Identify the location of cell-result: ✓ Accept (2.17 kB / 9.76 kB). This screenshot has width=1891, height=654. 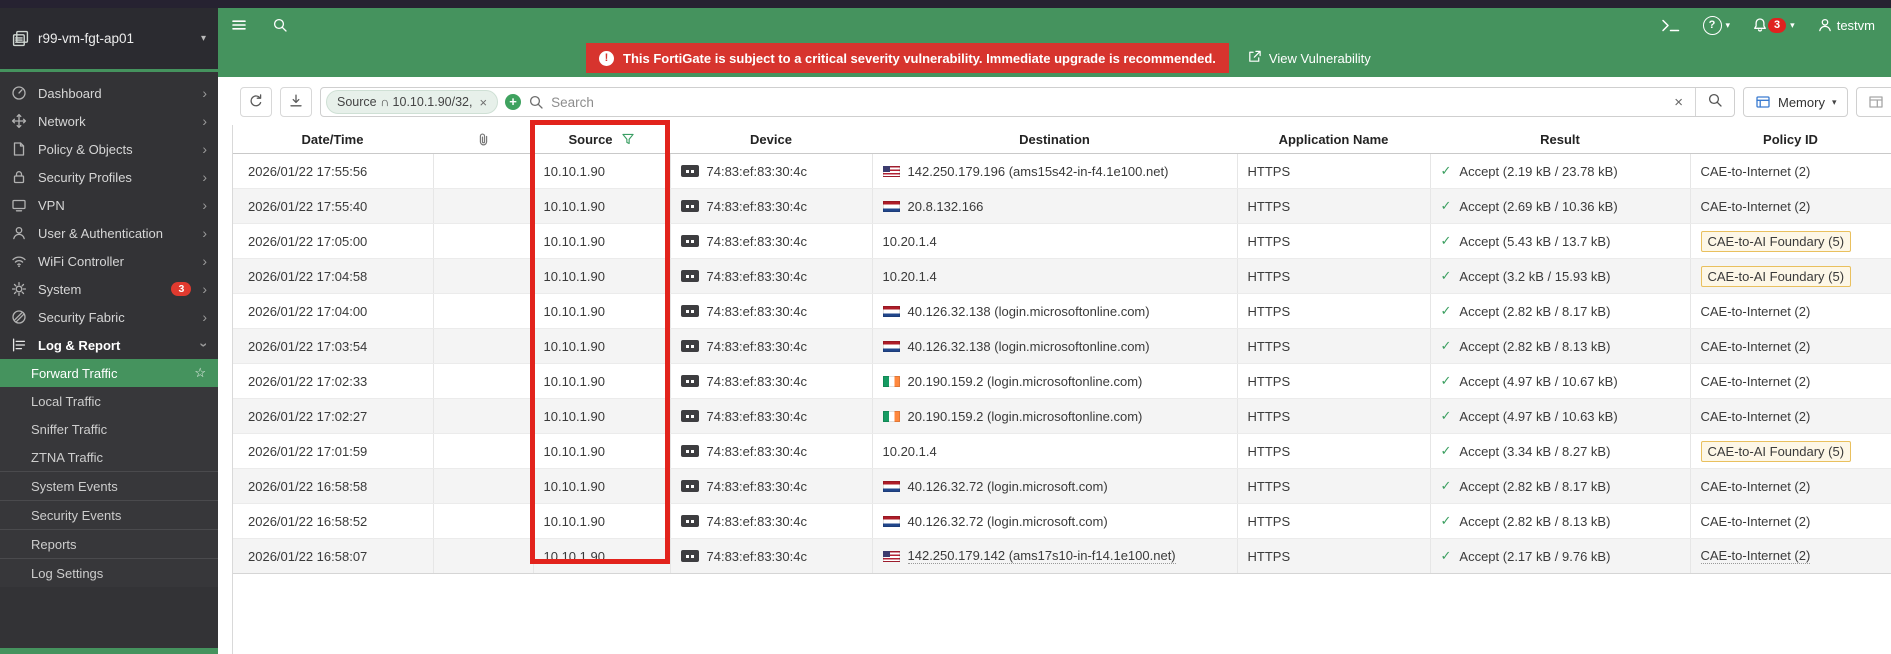
(1560, 556).